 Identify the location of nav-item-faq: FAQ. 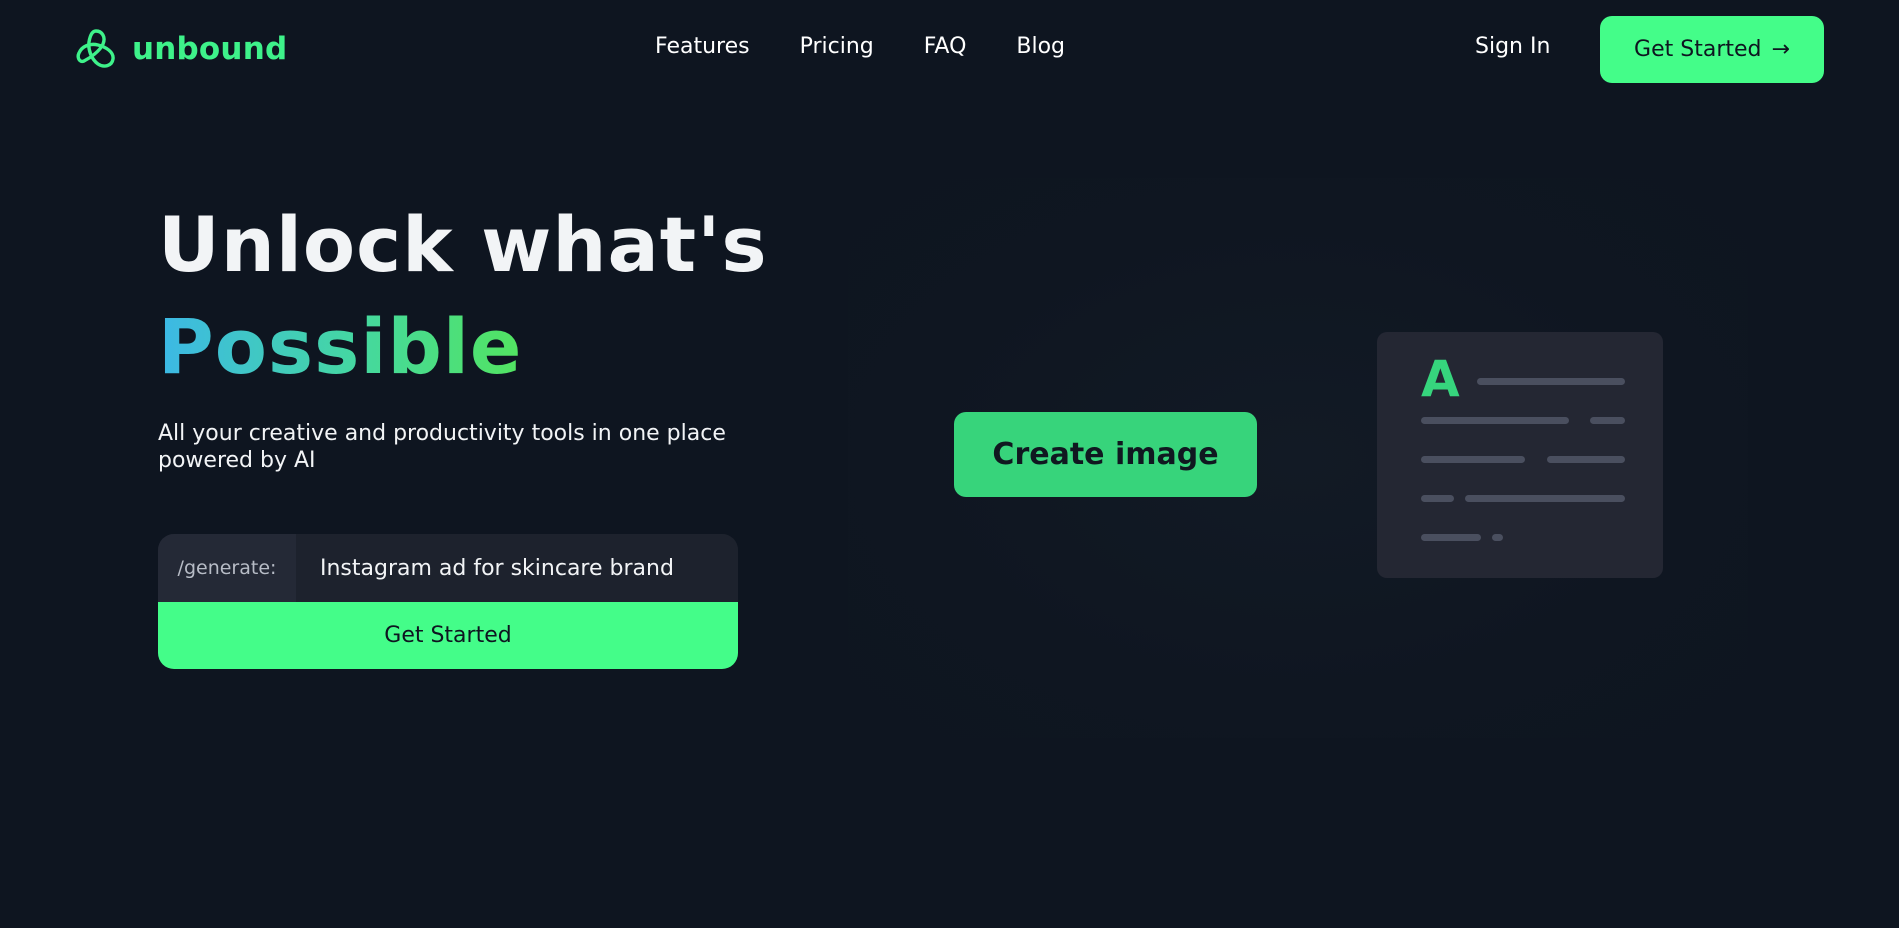
(945, 46).